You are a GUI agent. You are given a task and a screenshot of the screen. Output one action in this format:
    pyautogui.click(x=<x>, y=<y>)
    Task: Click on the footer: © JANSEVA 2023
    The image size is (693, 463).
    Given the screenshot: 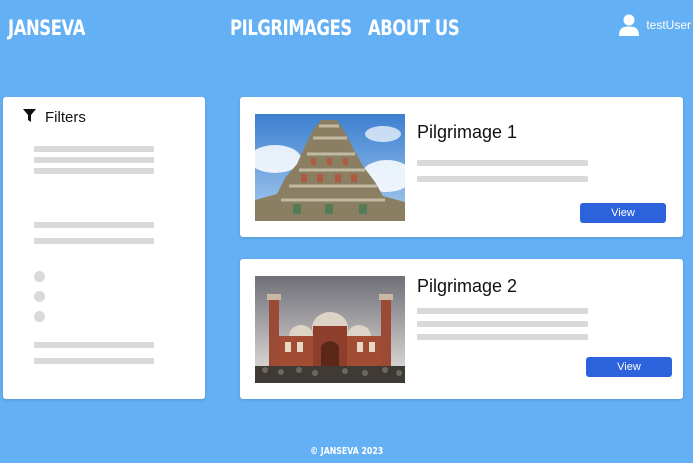 What is the action you would take?
    pyautogui.click(x=346, y=451)
    